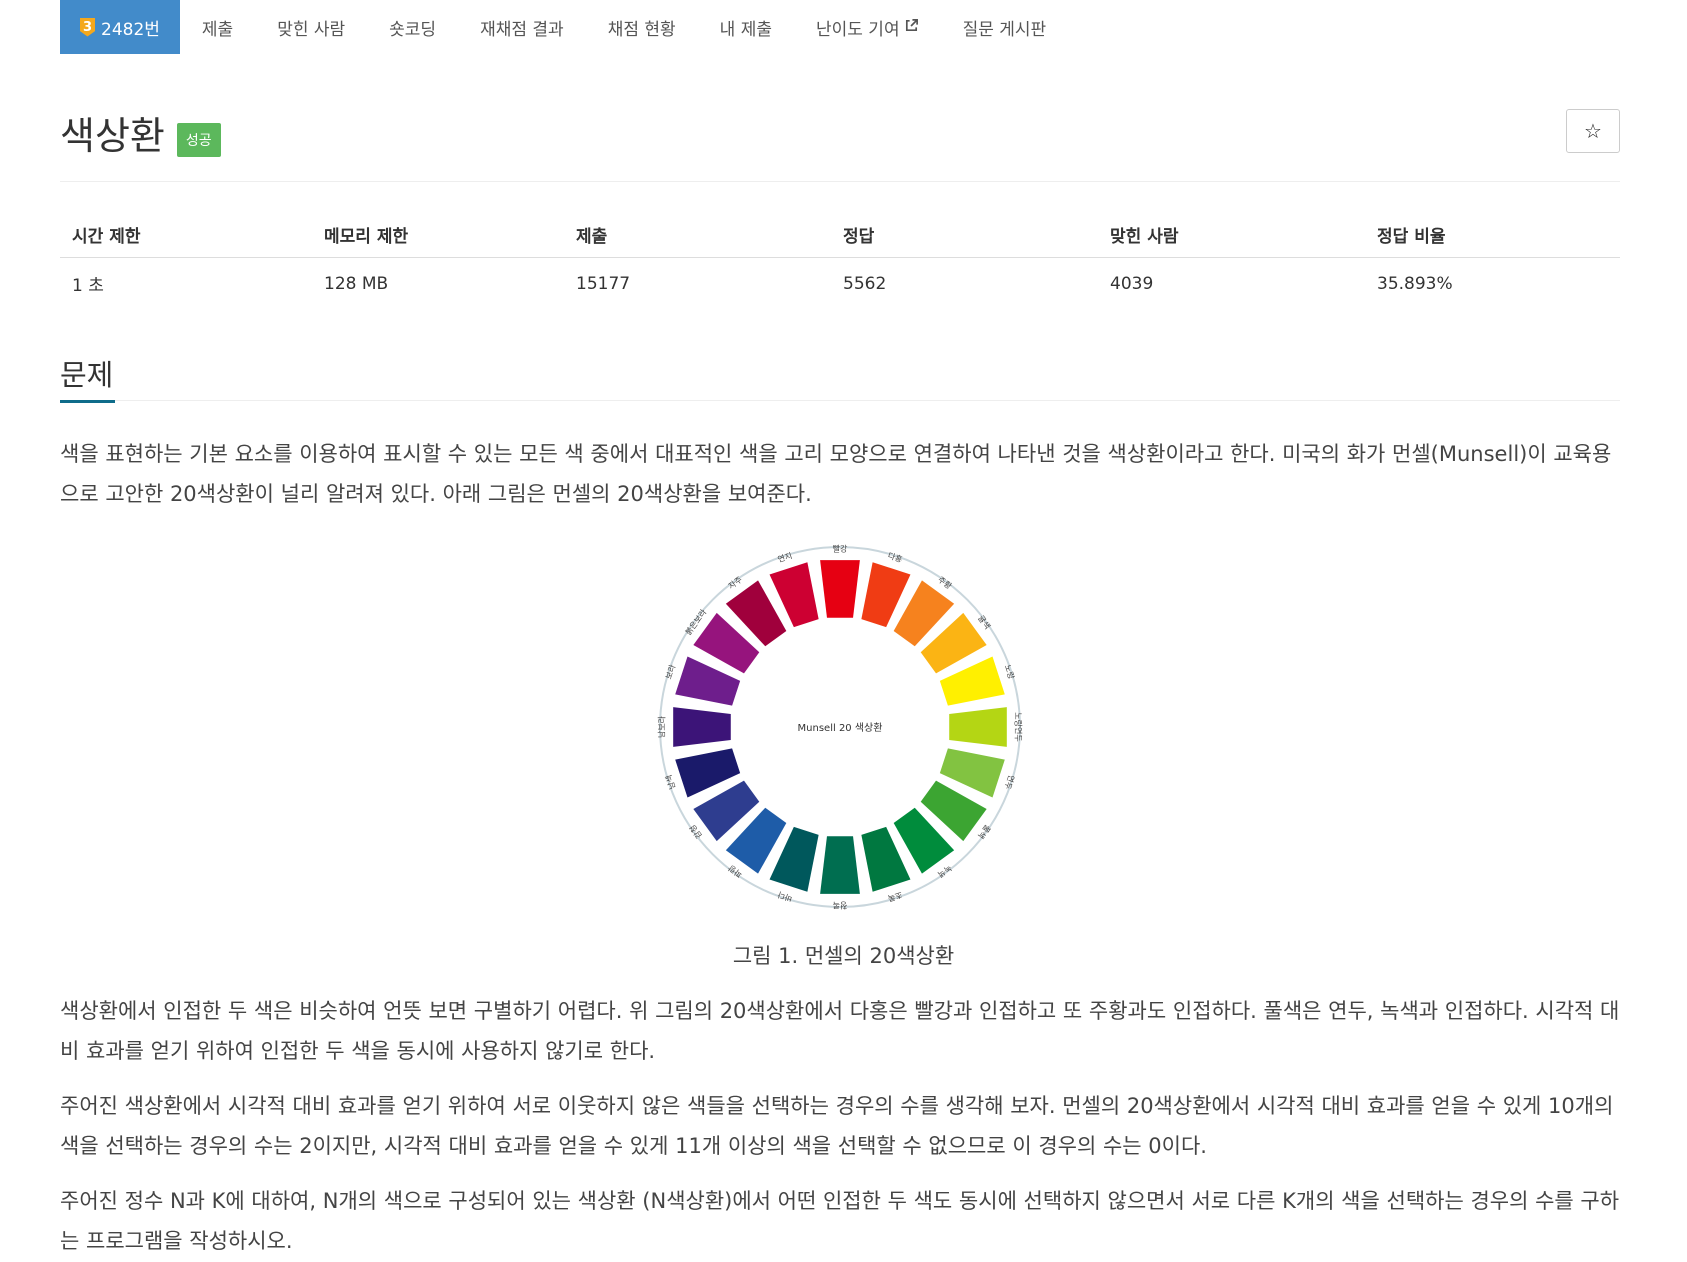 The image size is (1687, 1262). What do you see at coordinates (840, 181) in the screenshot?
I see `title-divider` at bounding box center [840, 181].